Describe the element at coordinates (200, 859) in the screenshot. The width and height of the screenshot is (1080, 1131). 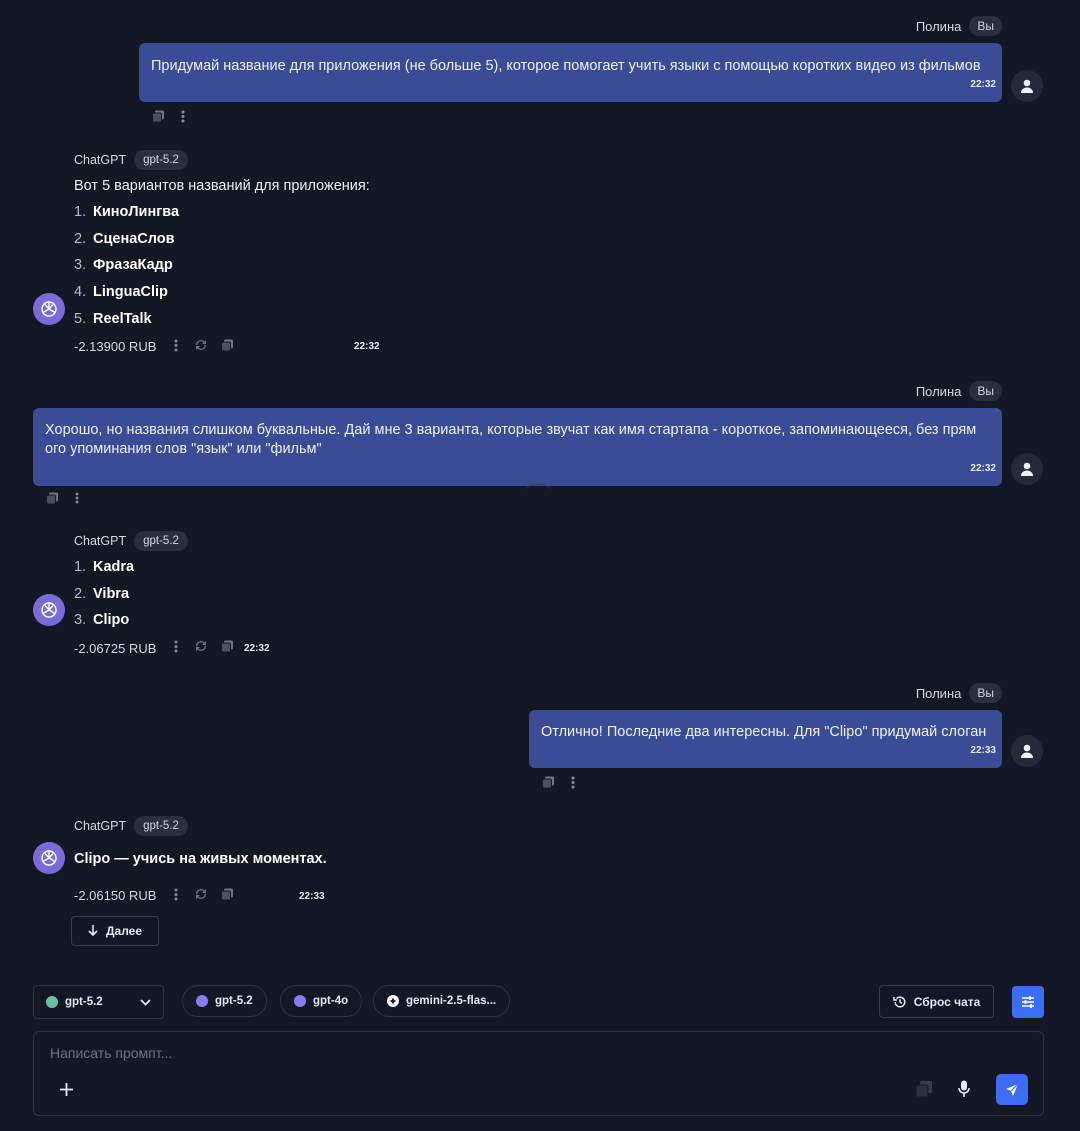
I see `assistant-slogan-text: Clipo — учись на живых моментах.` at that location.